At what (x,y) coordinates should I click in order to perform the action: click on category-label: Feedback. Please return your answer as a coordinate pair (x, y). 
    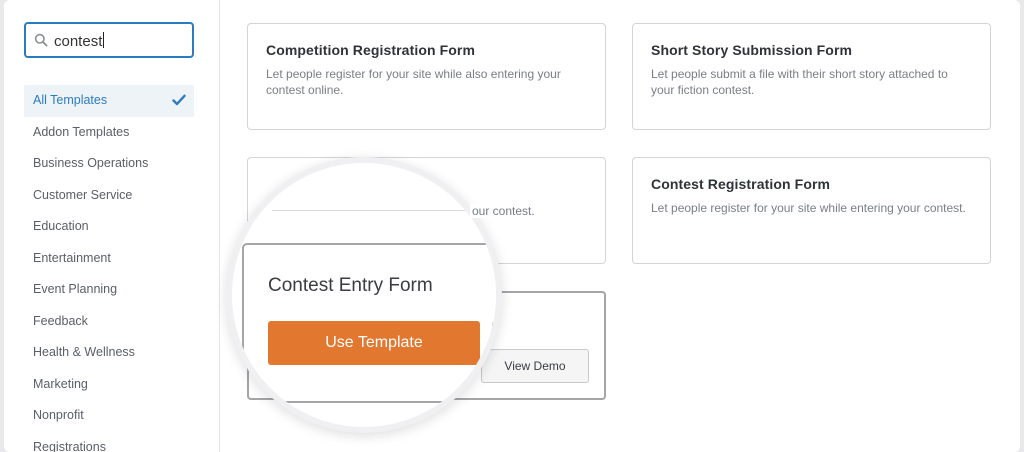
    Looking at the image, I should click on (60, 320).